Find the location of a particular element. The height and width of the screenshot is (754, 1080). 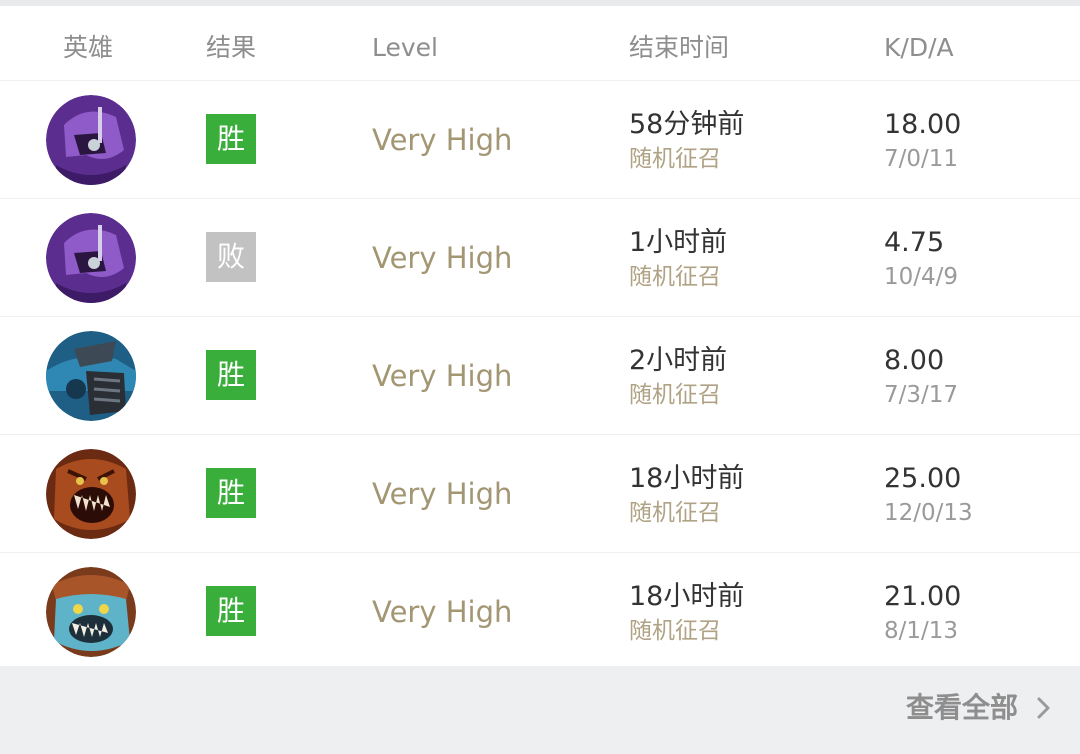

list-footer: 查看全部 is located at coordinates (540, 710).